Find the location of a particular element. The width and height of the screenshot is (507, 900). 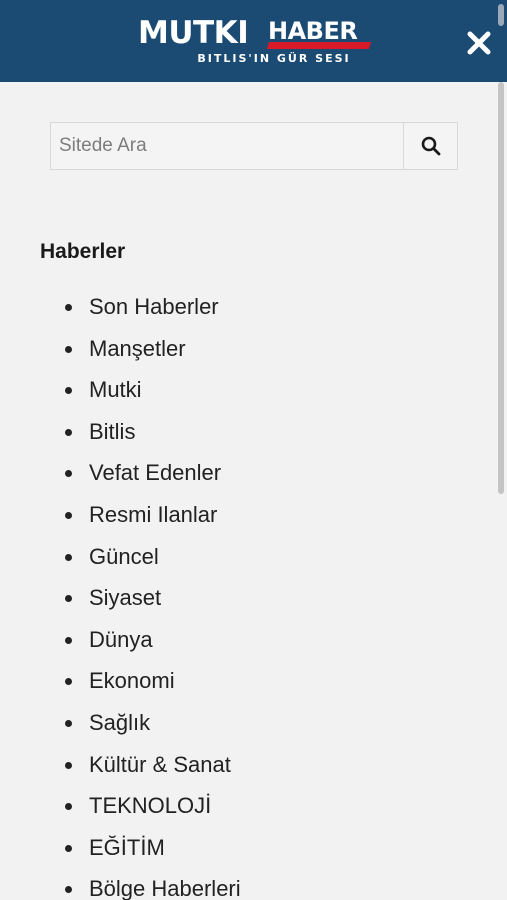

menu-item-ekonomi: Ekonomi is located at coordinates (240, 681).